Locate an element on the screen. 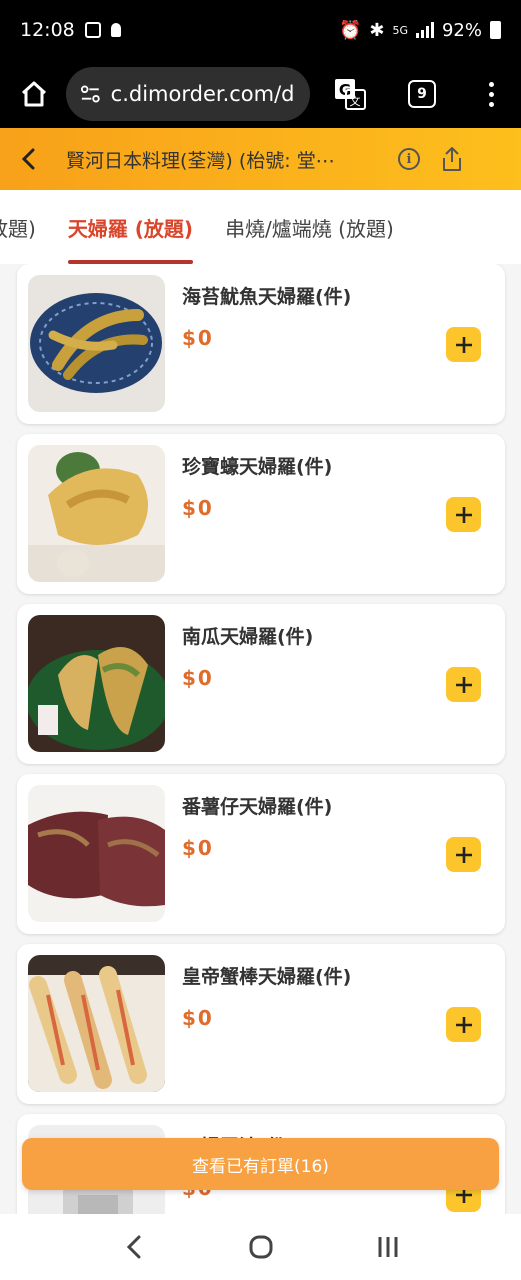 The image size is (521, 1280). nav-recents-button is located at coordinates (388, 1247).